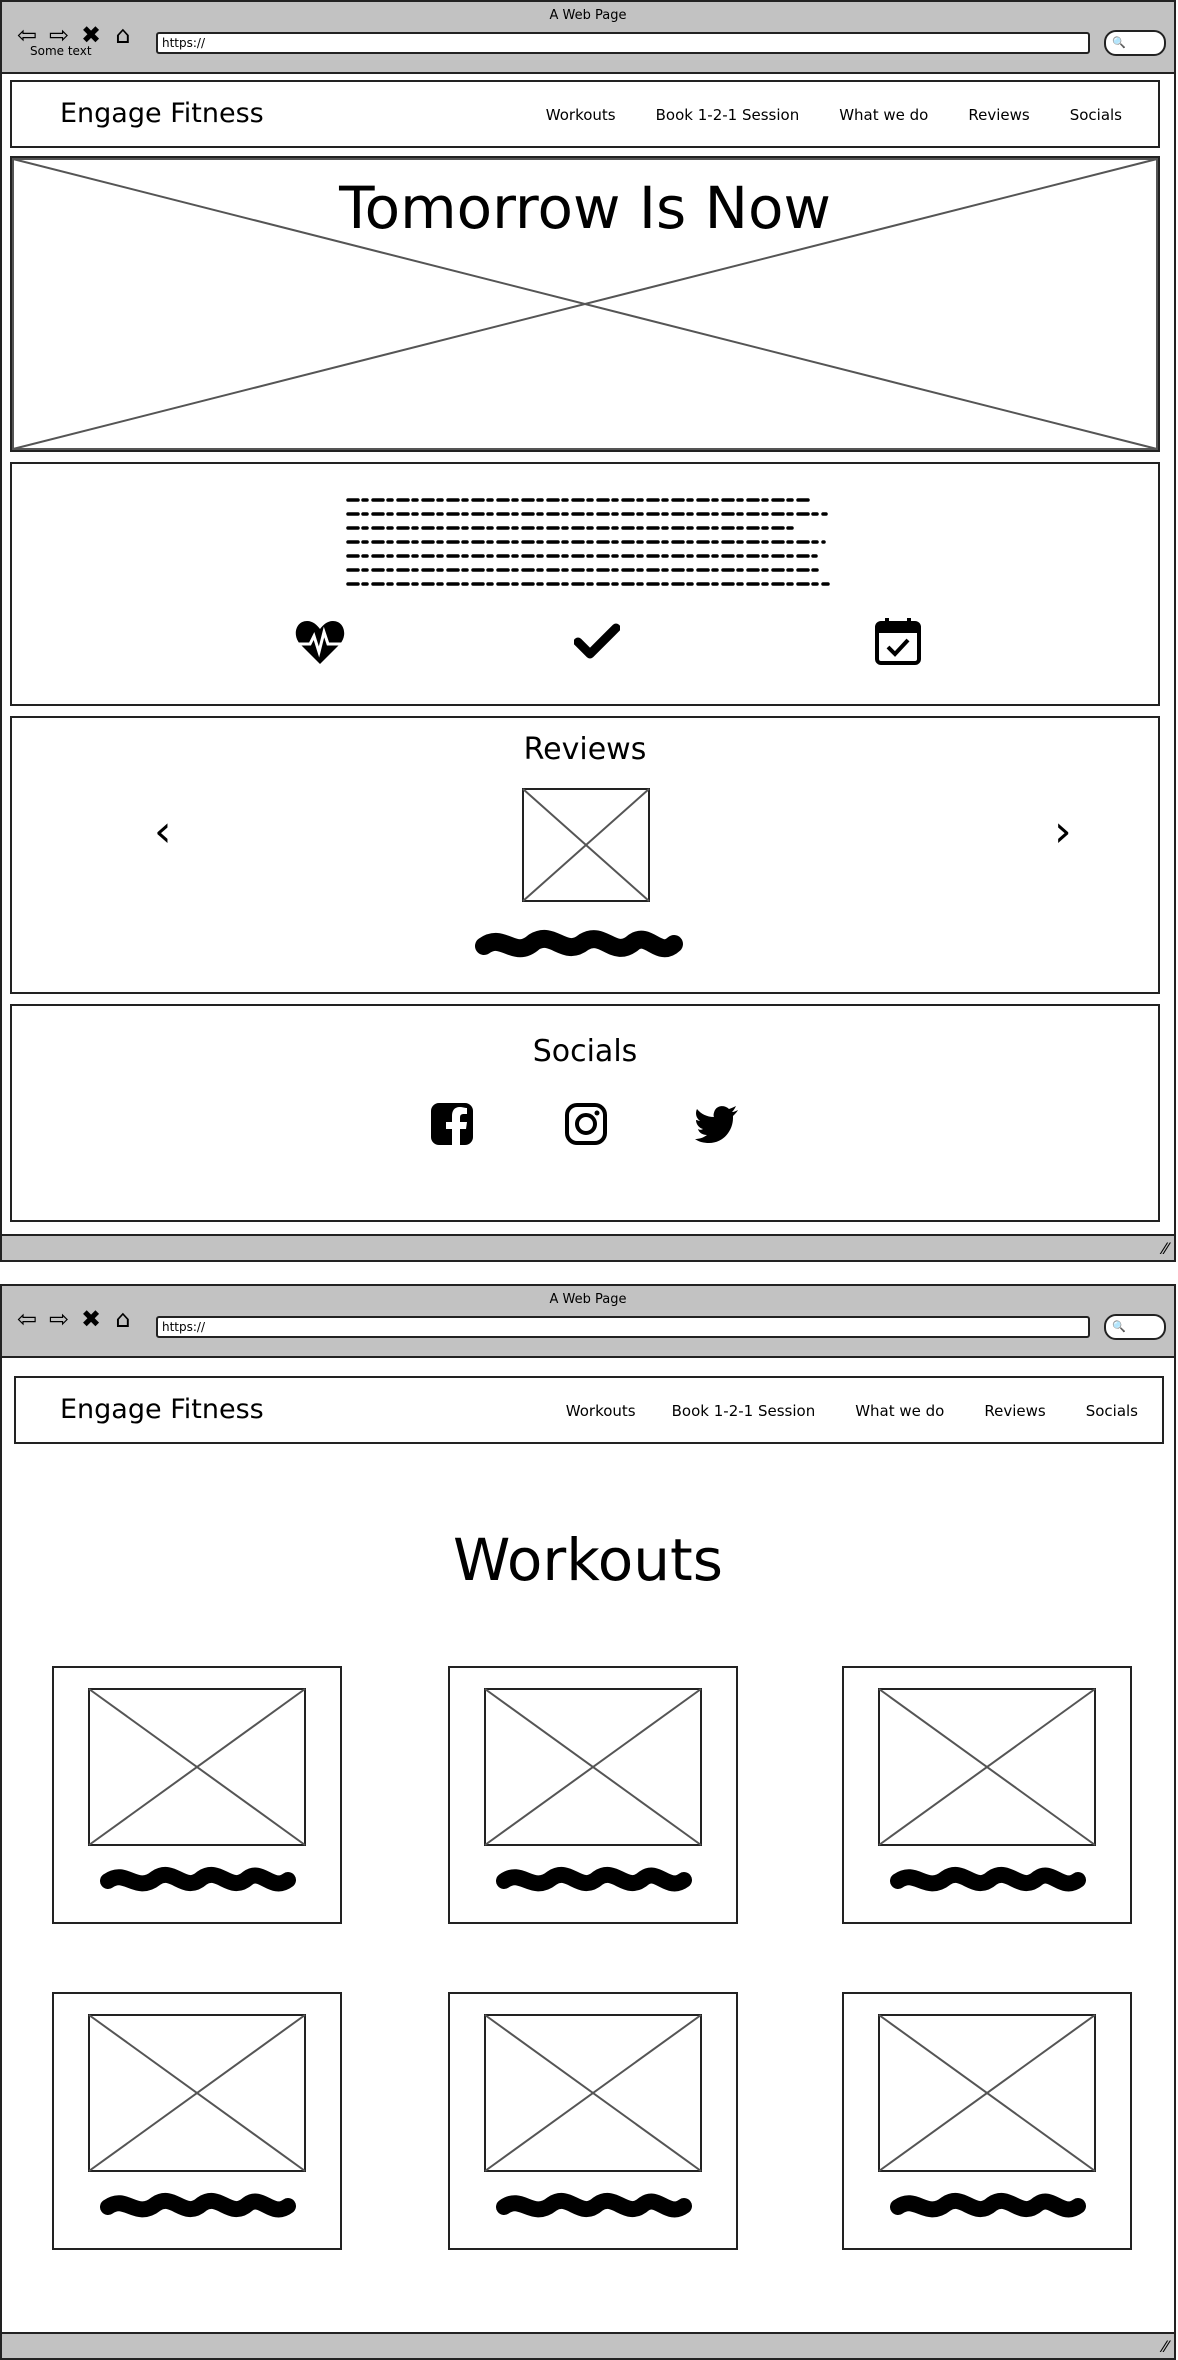 The height and width of the screenshot is (2360, 1178). What do you see at coordinates (75, 1319) in the screenshot?
I see `browser-nav-buttons: ⇦ ⇨ ✖ ⌂` at bounding box center [75, 1319].